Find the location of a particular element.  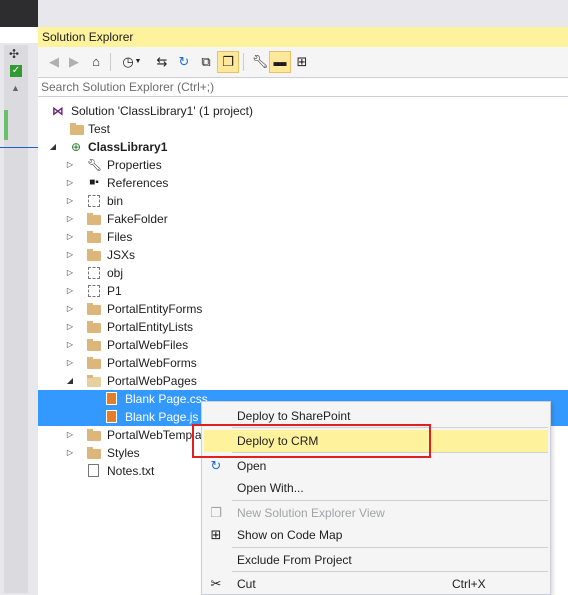

solution-icon: ⋈ is located at coordinates (58, 111).